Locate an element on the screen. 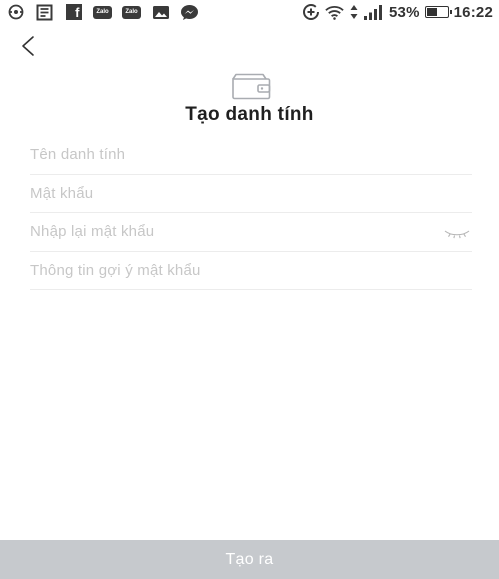 The height and width of the screenshot is (579, 499). chevron-left-icon is located at coordinates (28, 46).